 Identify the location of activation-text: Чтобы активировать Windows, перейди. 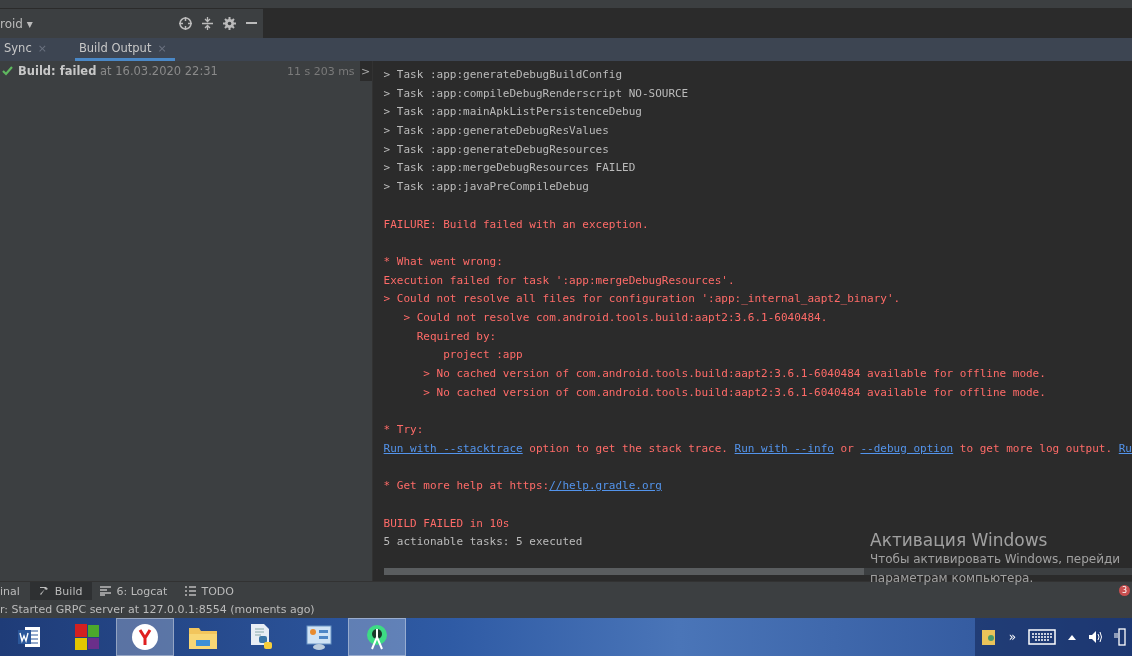
(995, 559).